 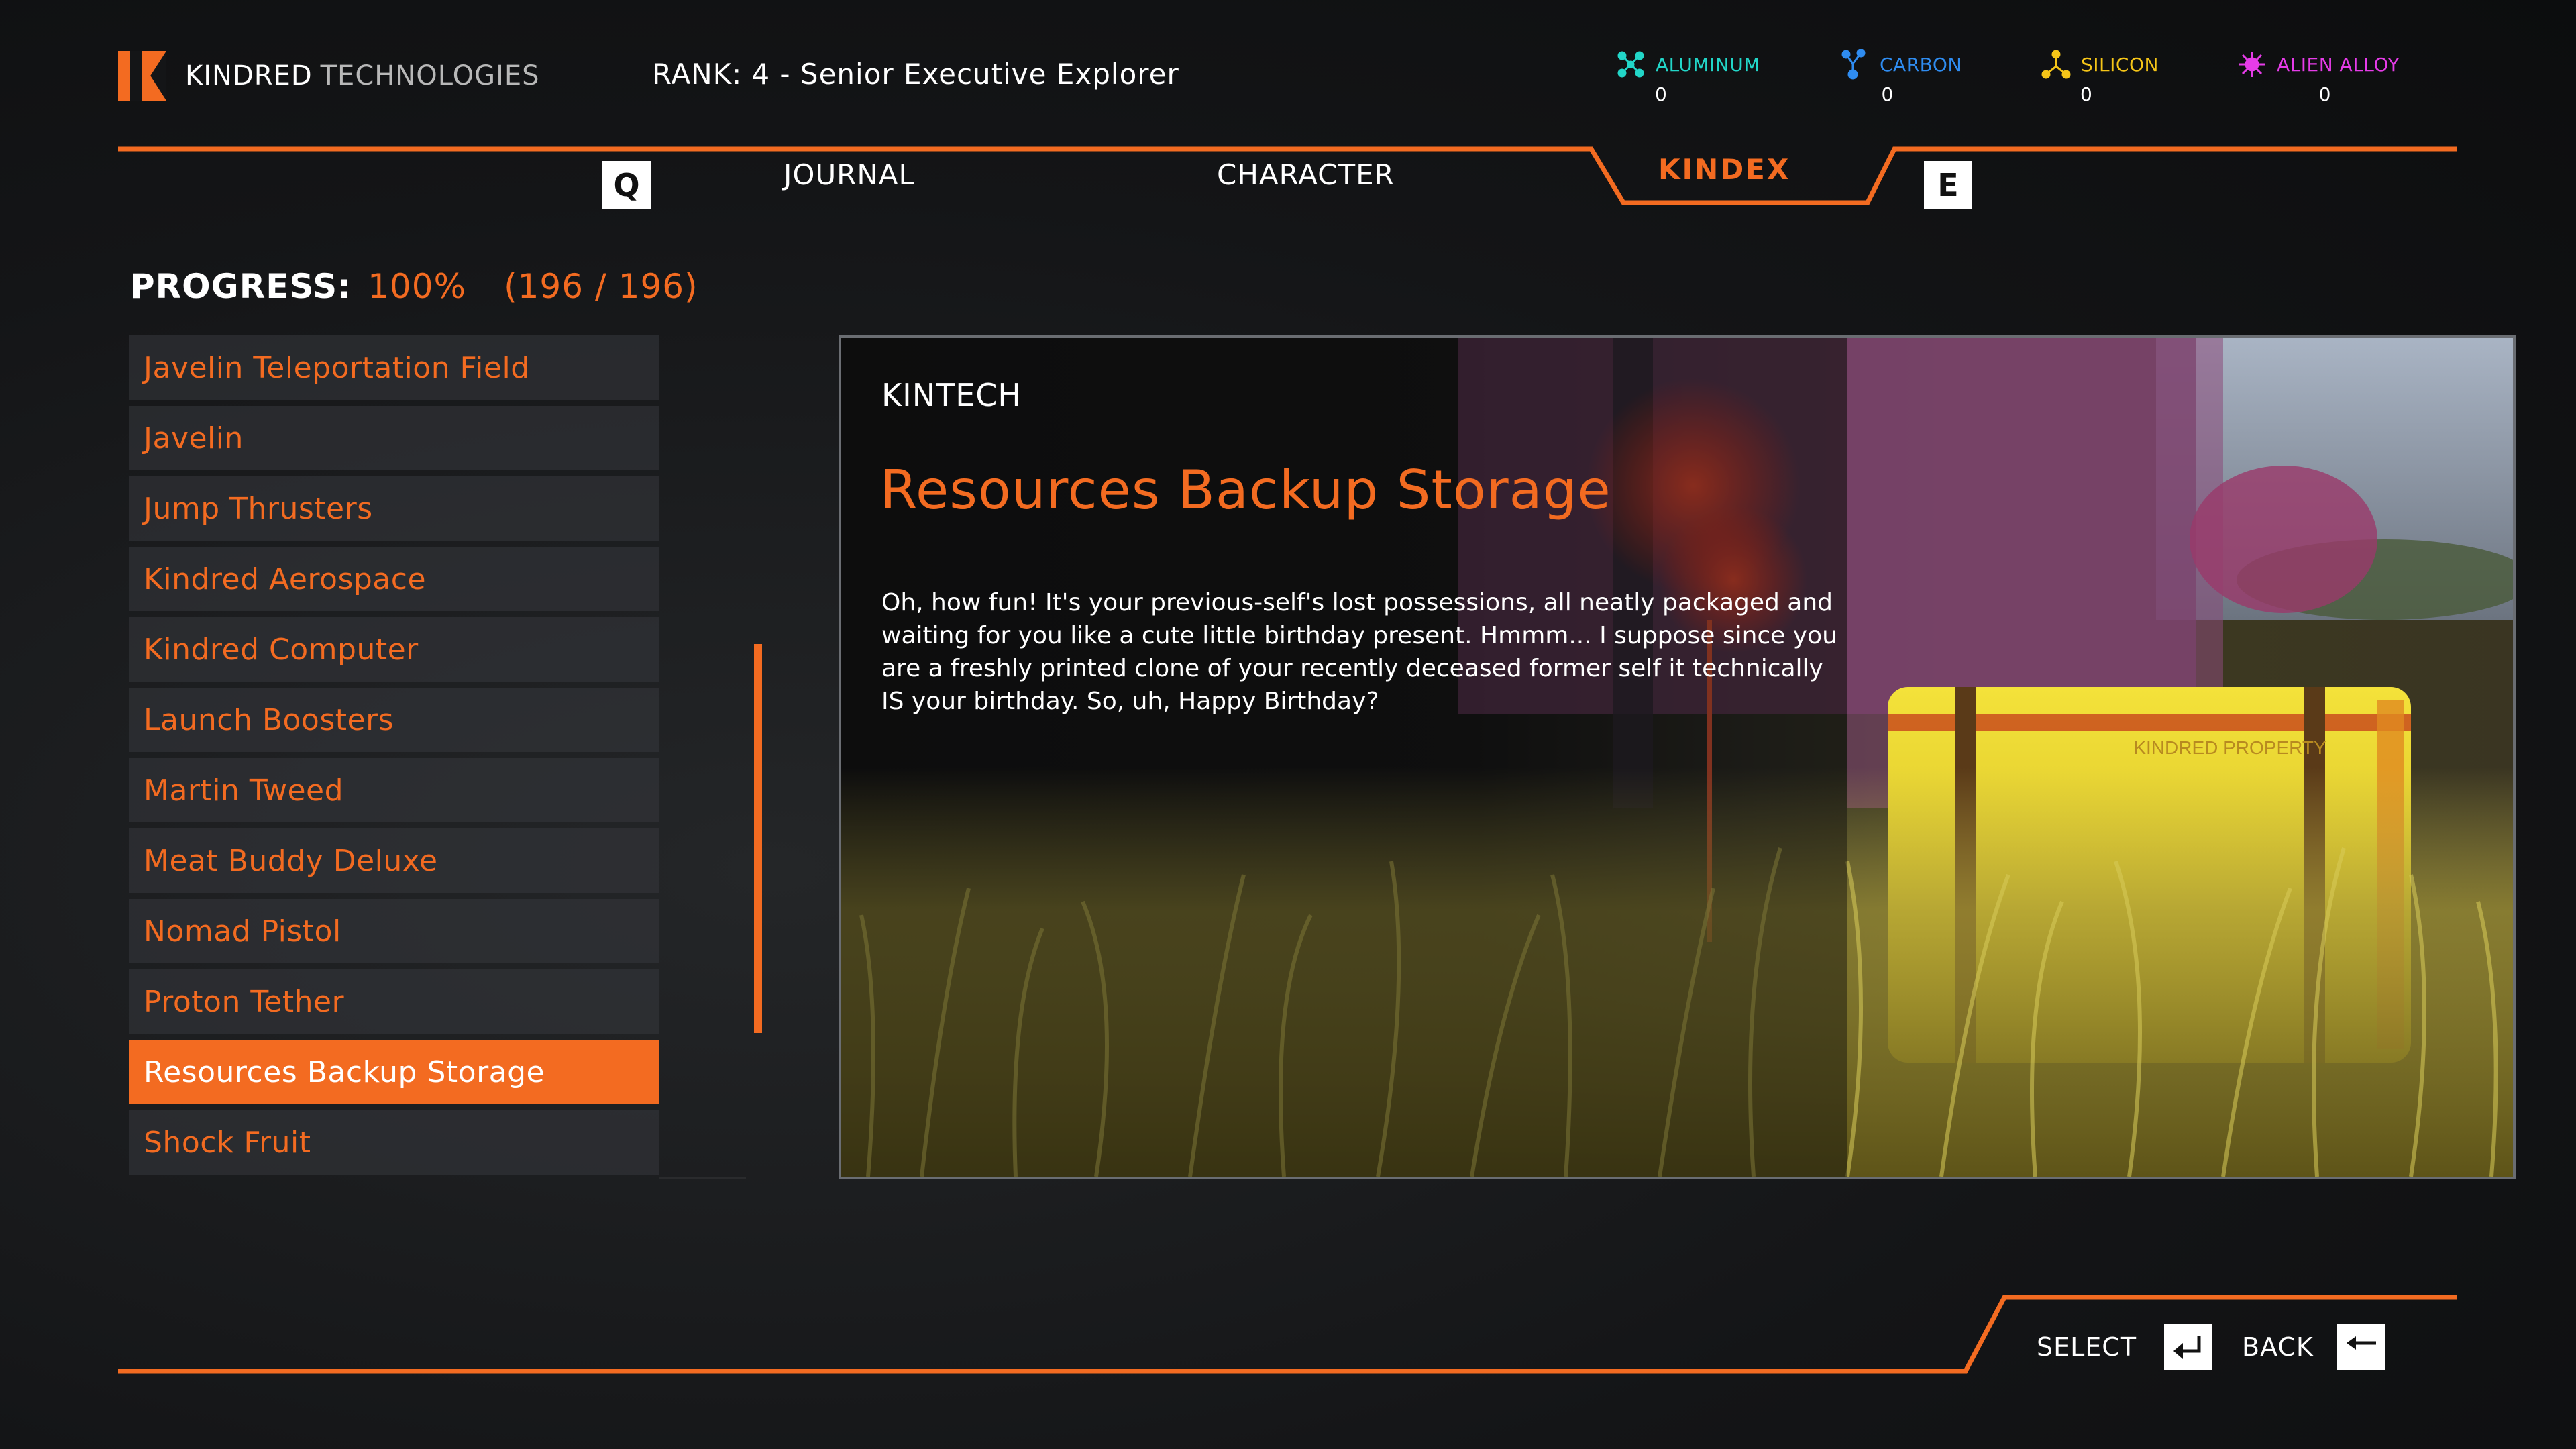 I want to click on progress-count: (196 / 196), so click(x=601, y=286).